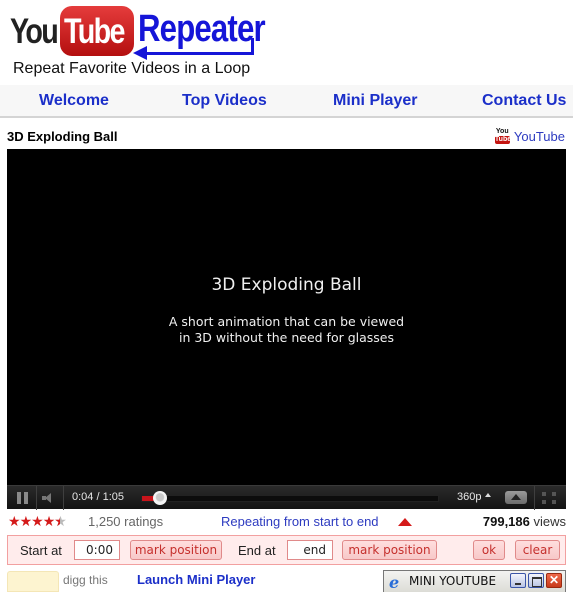 The width and height of the screenshot is (573, 592). Describe the element at coordinates (549, 498) in the screenshot. I see `fullscreen-icon` at that location.